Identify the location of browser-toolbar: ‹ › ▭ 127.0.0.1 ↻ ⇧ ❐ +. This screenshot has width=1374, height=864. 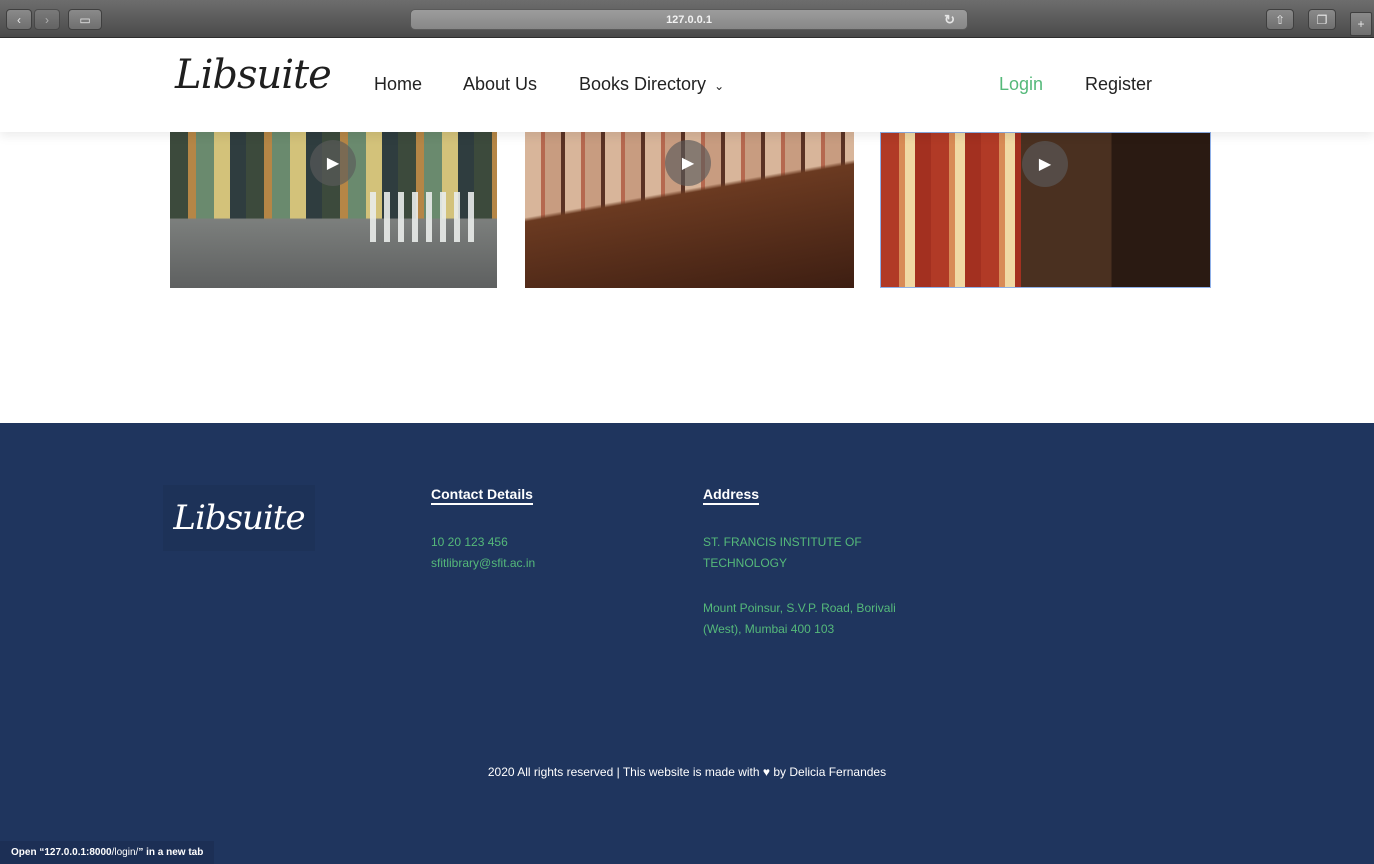
(687, 19).